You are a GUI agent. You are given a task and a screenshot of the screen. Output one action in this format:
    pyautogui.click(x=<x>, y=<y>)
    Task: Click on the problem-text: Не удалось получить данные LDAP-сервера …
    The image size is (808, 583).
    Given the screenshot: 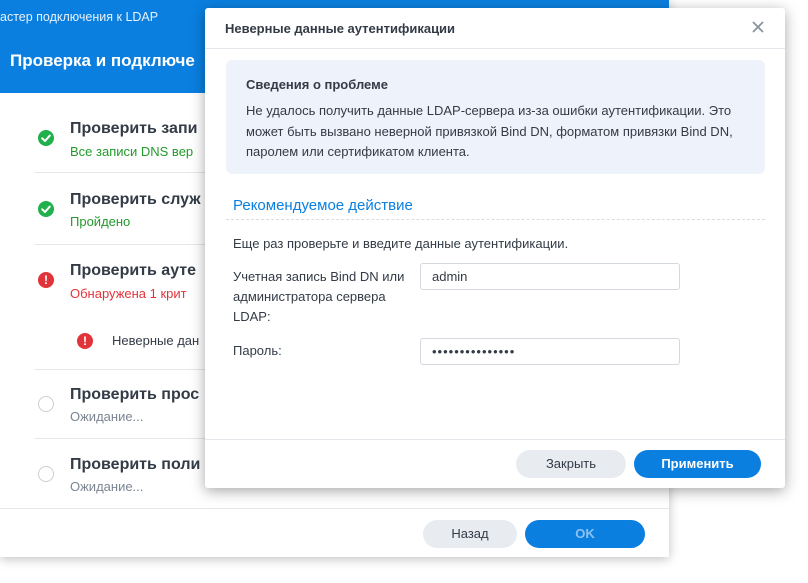 What is the action you would take?
    pyautogui.click(x=489, y=131)
    